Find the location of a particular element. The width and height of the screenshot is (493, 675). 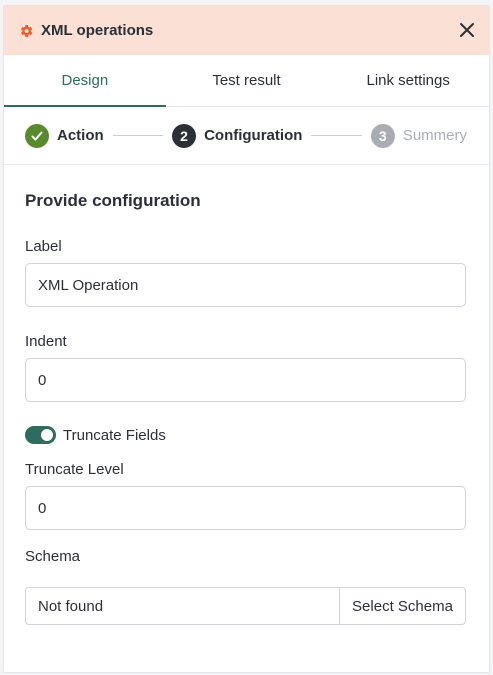

label-field-label: Label is located at coordinates (43, 246).